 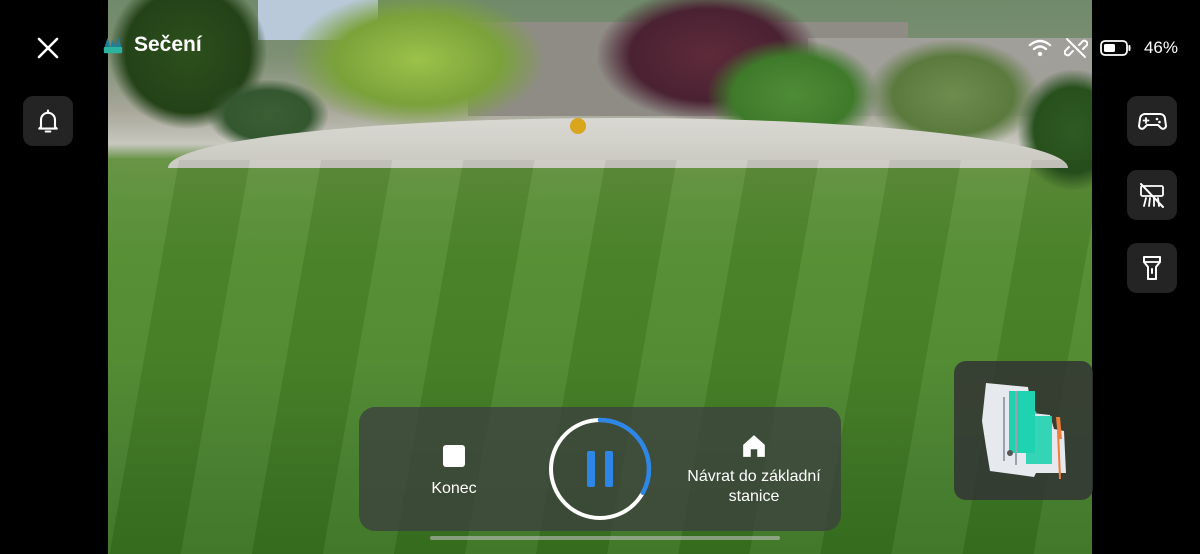 I want to click on scroll-handle, so click(x=605, y=538).